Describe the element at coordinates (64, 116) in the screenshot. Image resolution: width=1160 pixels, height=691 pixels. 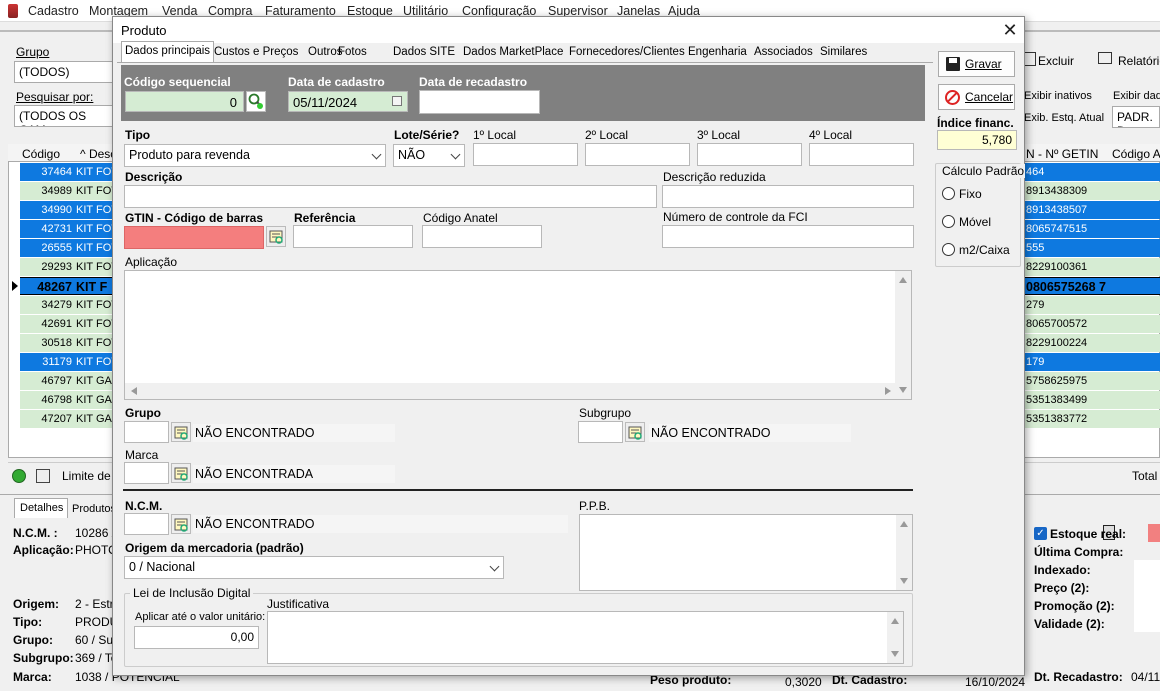
I see `pesquisar-select: (TODOS OS CAM` at that location.